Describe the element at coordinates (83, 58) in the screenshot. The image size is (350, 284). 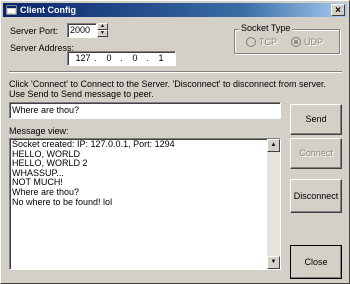
I see `ip-octet-1: 127` at that location.